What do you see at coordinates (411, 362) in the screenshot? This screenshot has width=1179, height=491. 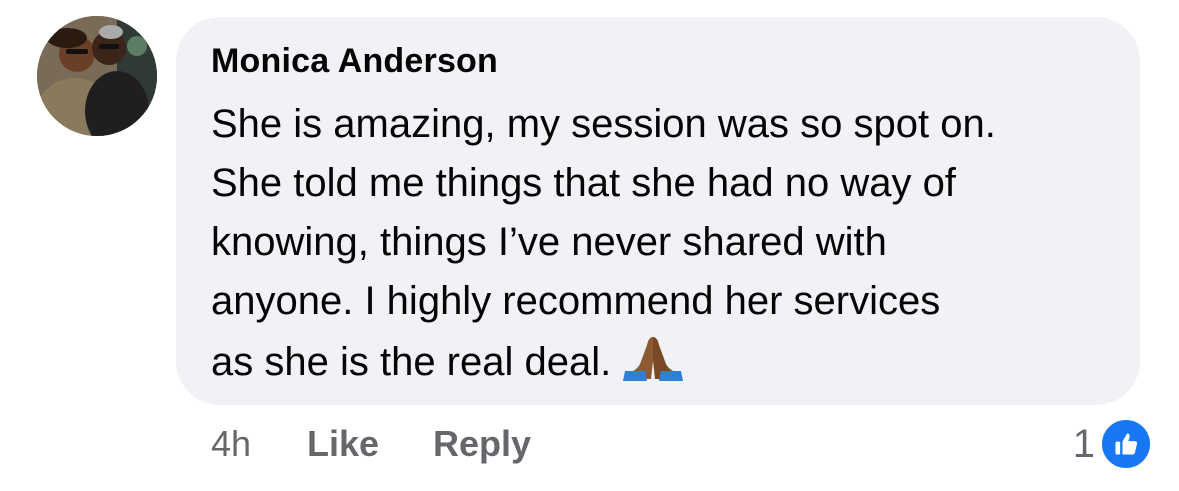 I see `comment-line: as she is the real deal.` at bounding box center [411, 362].